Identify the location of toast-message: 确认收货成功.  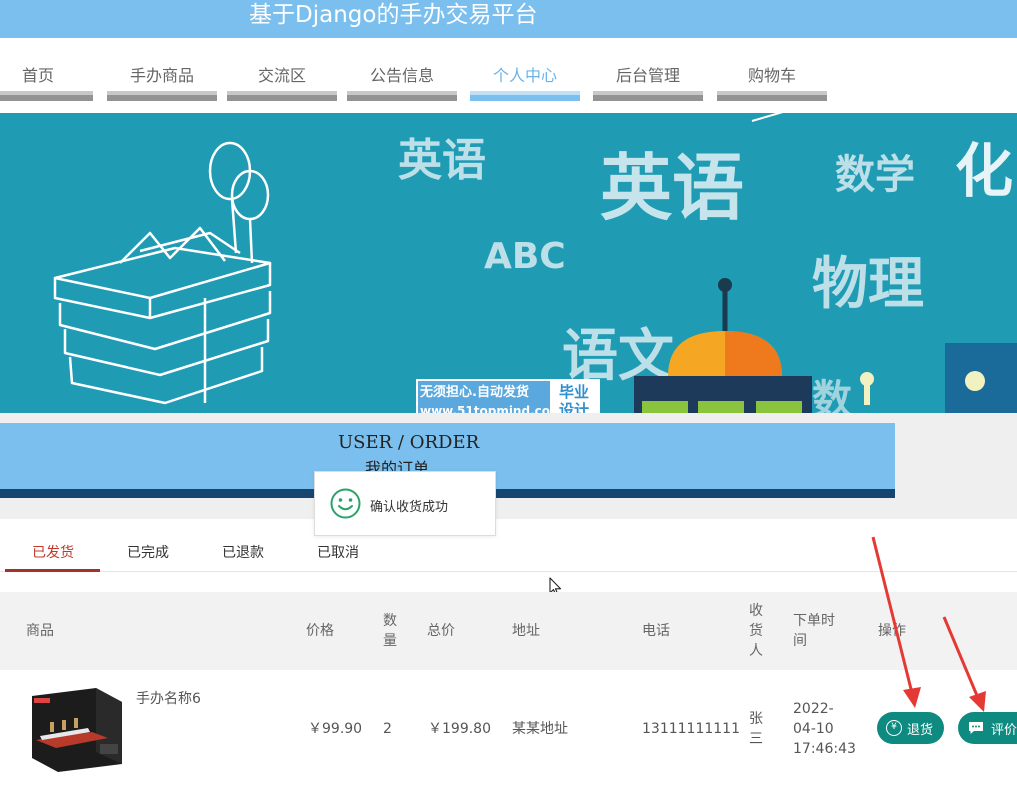
(405, 503).